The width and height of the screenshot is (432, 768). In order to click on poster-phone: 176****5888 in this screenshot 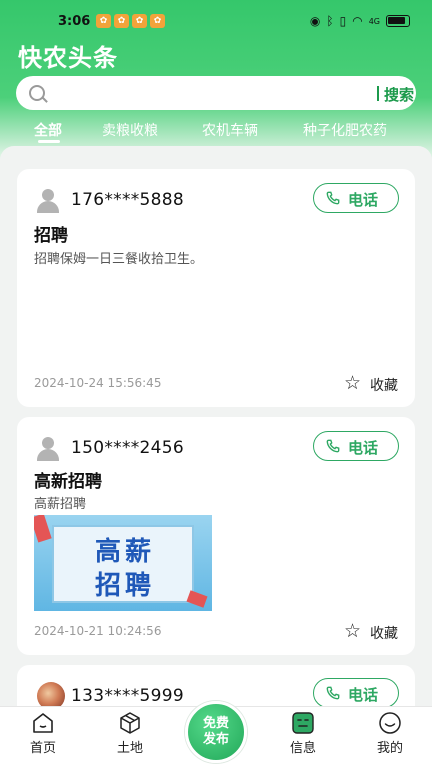, I will do `click(128, 200)`.